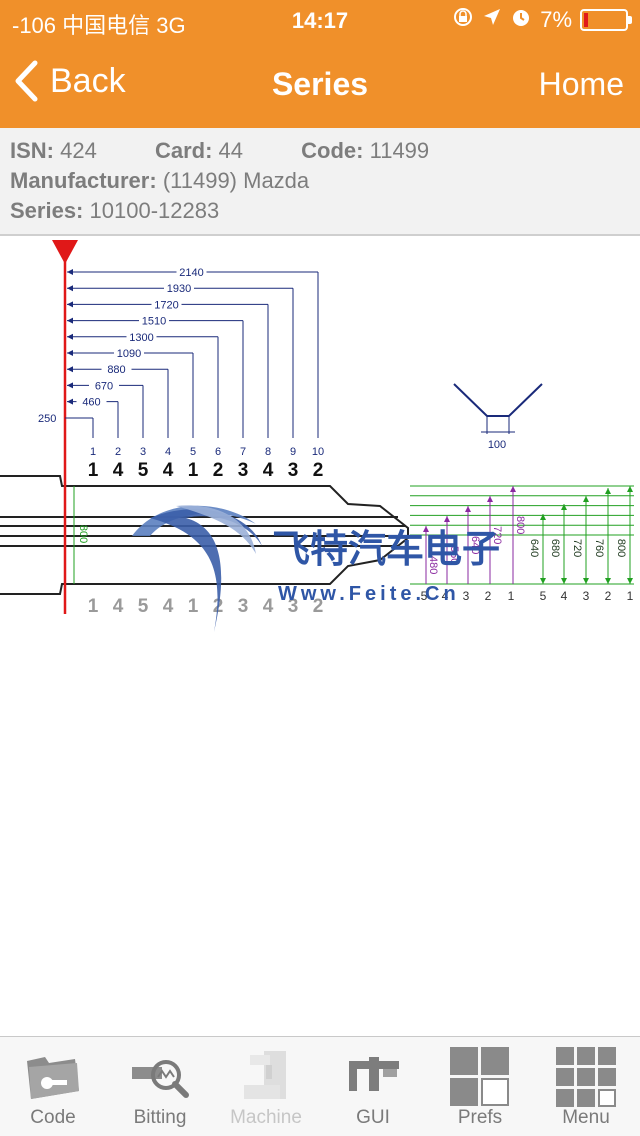  Describe the element at coordinates (318, 452) in the screenshot. I see `position-number: 10` at that location.